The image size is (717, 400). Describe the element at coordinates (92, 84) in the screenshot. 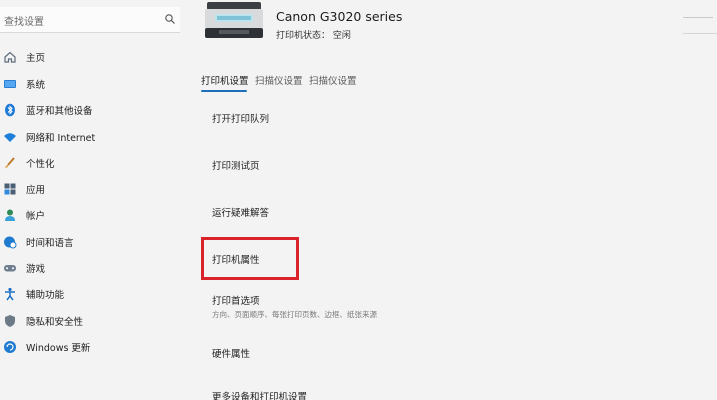

I see `sidebar-item-system: 系统` at that location.